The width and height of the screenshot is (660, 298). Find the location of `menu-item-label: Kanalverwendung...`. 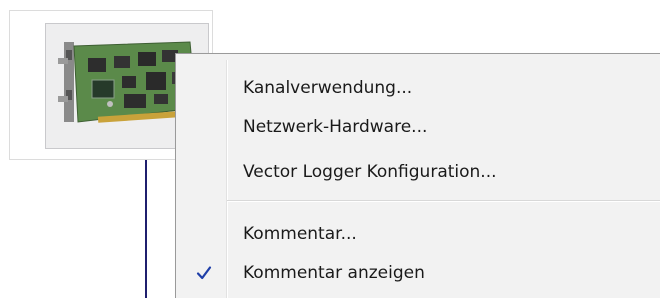

menu-item-label: Kanalverwendung... is located at coordinates (328, 88).